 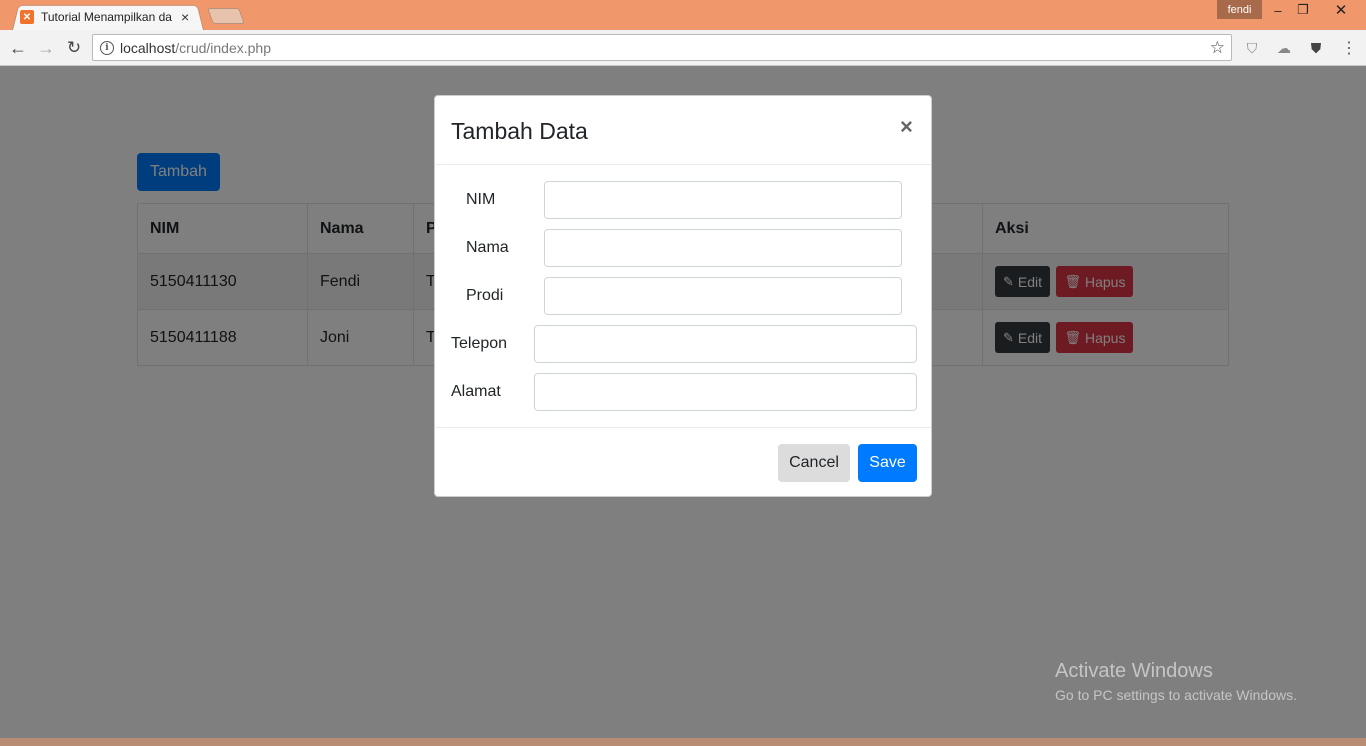 What do you see at coordinates (223, 47) in the screenshot?
I see `url-path: /crud/index.php` at bounding box center [223, 47].